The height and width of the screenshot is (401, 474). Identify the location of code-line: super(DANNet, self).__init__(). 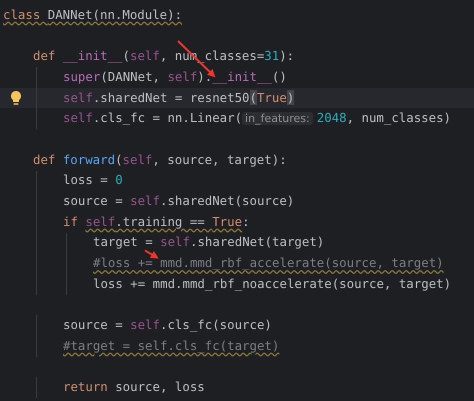
(175, 77).